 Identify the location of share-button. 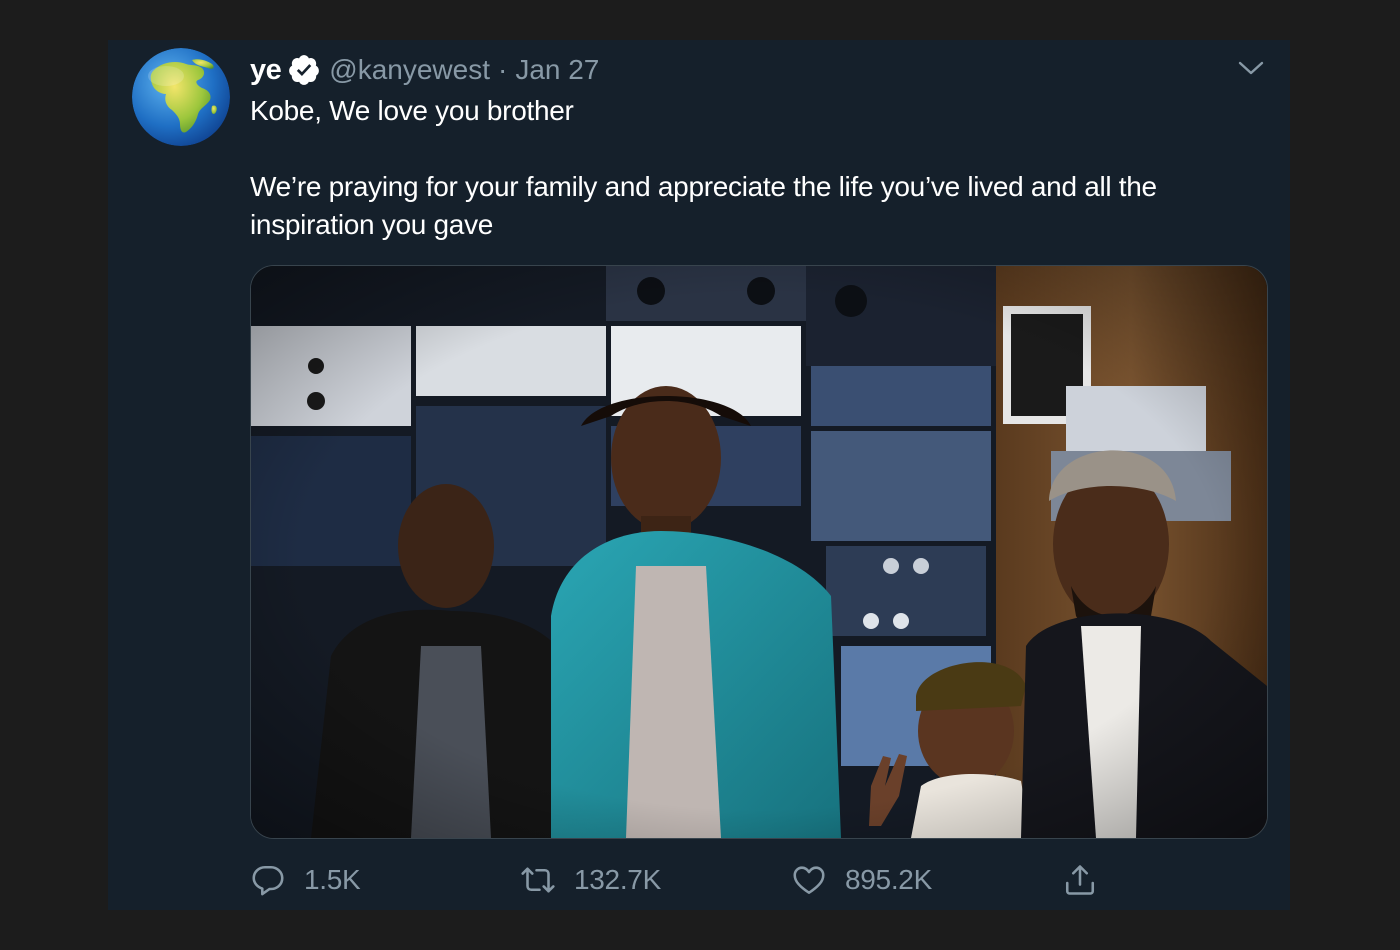
(1080, 880).